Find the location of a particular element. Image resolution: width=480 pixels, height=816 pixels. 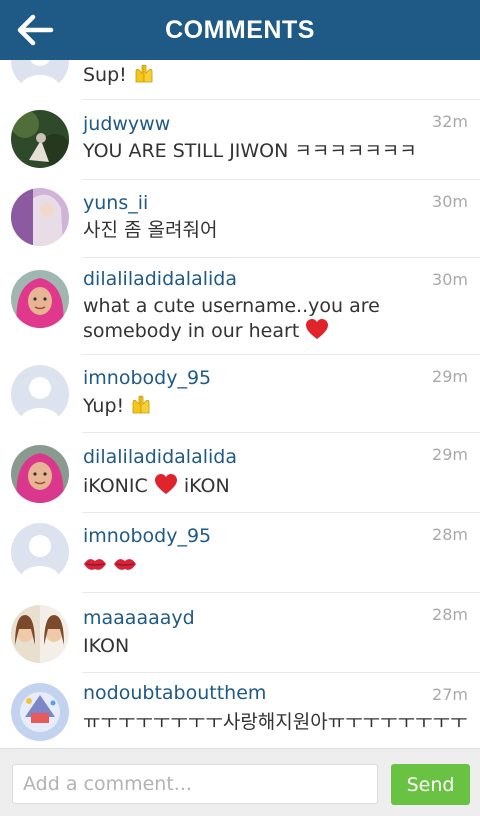

comment-row: imnobody_95 29m Yup! is located at coordinates (240, 394).